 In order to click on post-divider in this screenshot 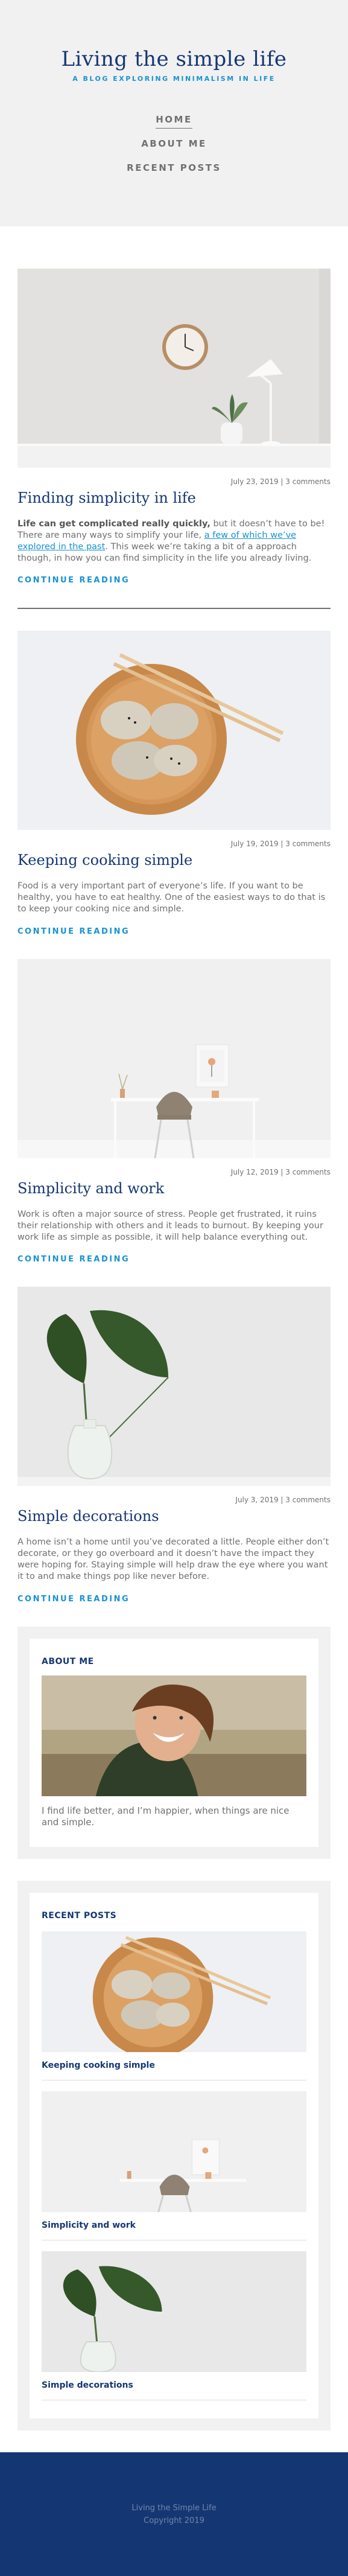, I will do `click(174, 609)`.